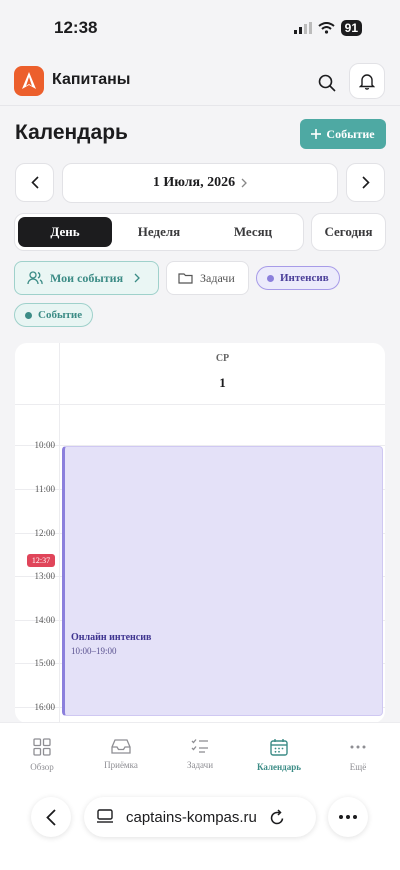 The height and width of the screenshot is (870, 400). I want to click on tab-calendar: Календарь, so click(279, 755).